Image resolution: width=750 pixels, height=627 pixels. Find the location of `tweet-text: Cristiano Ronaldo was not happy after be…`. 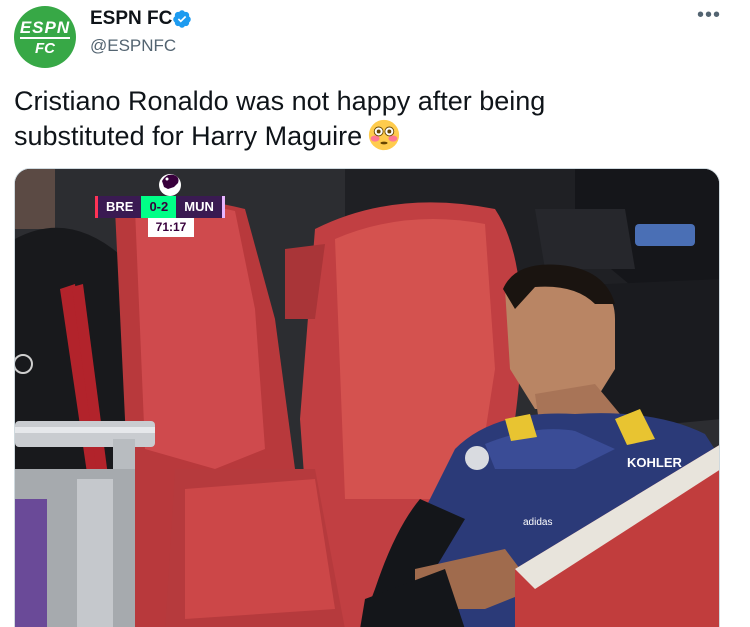

tweet-text: Cristiano Ronaldo was not happy after be… is located at coordinates (344, 119).